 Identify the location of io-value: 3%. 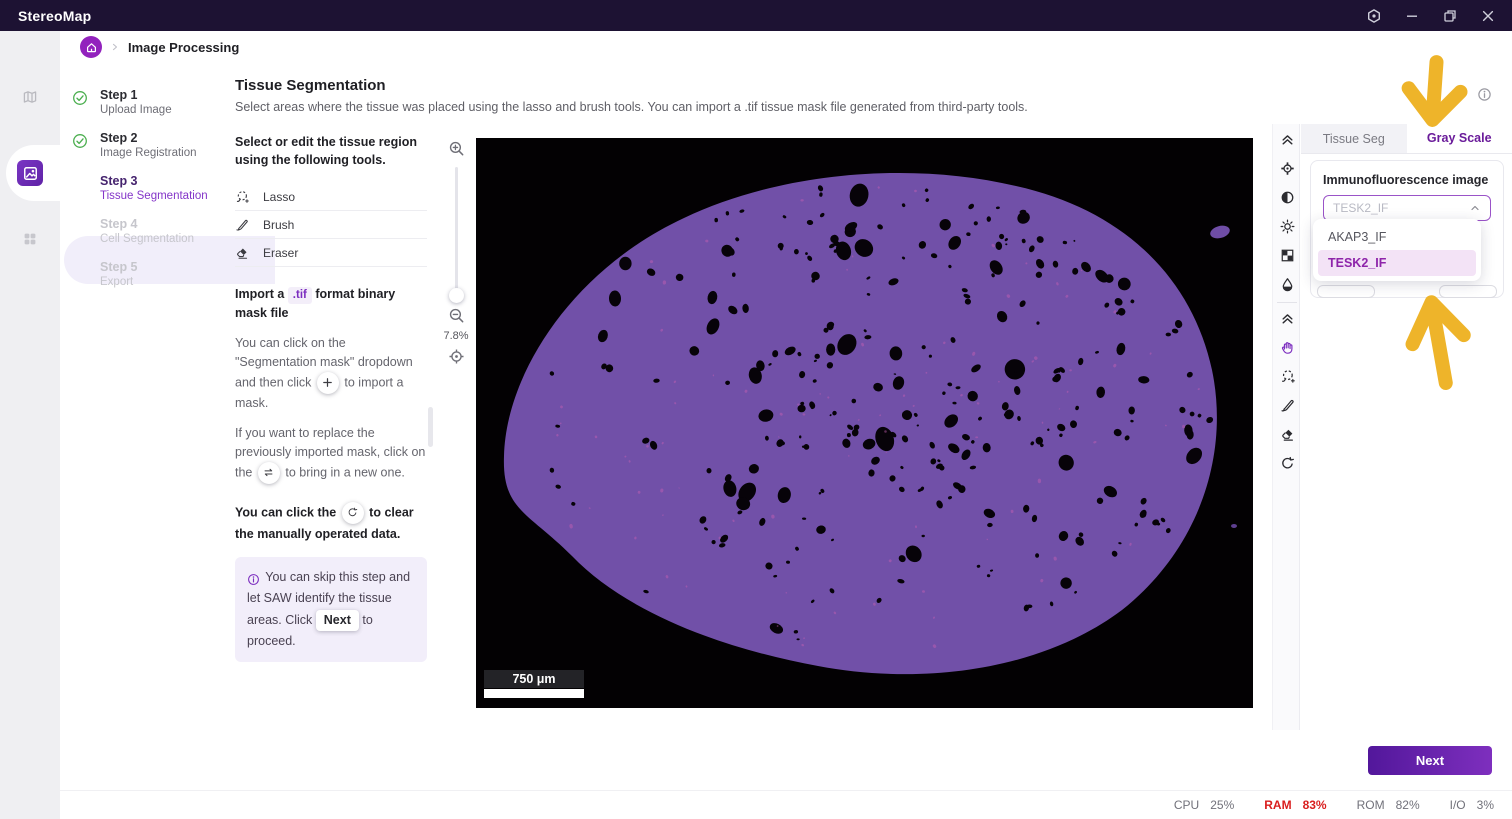
(1485, 805).